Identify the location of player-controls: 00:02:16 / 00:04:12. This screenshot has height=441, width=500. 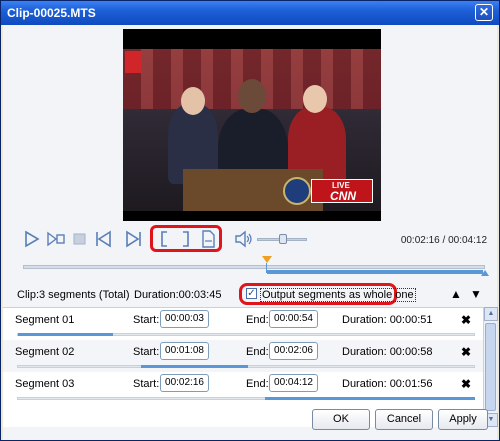
(250, 239).